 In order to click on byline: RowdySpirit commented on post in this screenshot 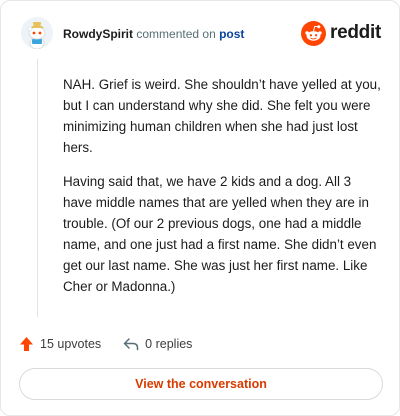, I will do `click(153, 34)`.